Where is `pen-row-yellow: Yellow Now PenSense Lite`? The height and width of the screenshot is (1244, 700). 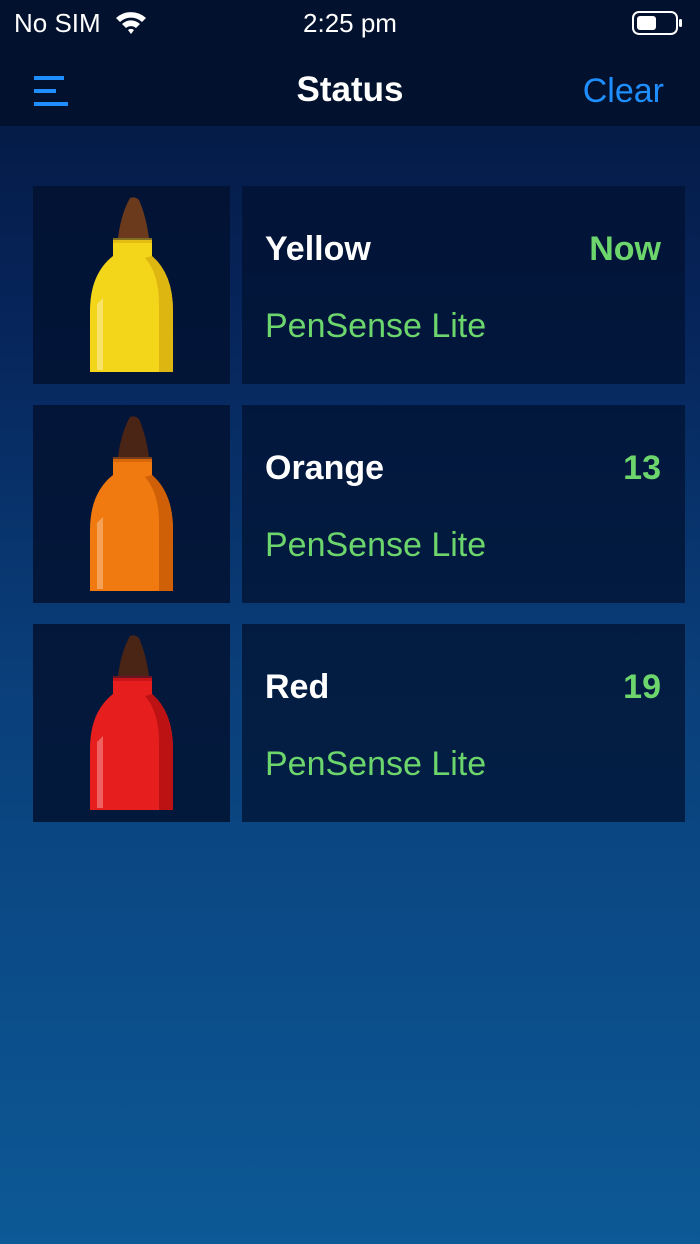 pen-row-yellow: Yellow Now PenSense Lite is located at coordinates (359, 285).